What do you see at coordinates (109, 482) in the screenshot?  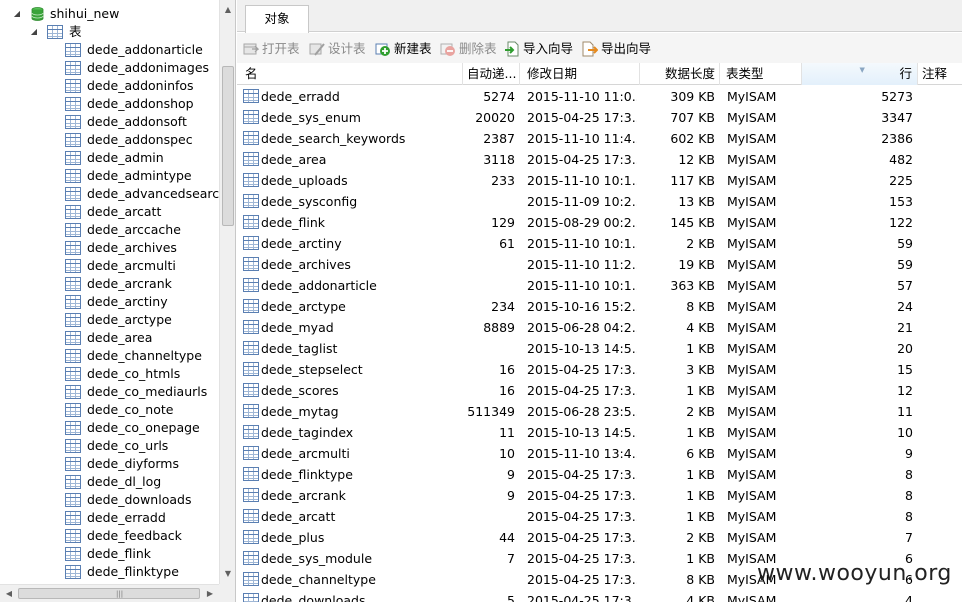 I see `tree-item-table: dede_dl_log` at bounding box center [109, 482].